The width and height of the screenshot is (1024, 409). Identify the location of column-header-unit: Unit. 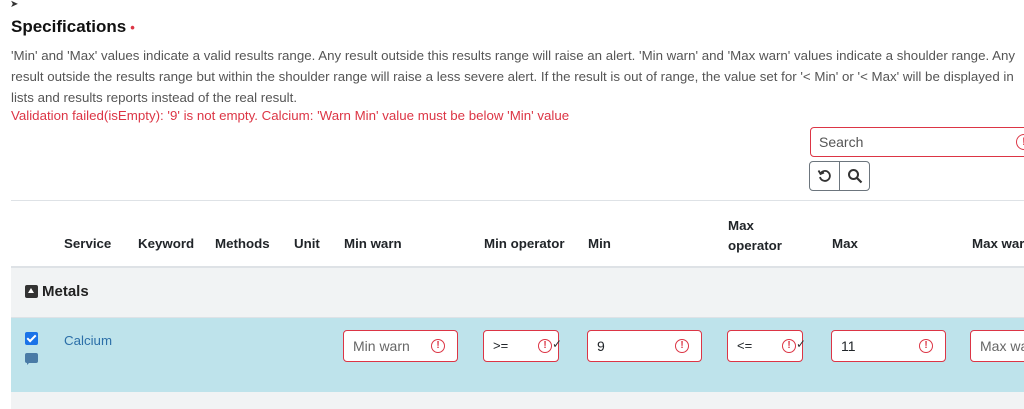
(307, 243).